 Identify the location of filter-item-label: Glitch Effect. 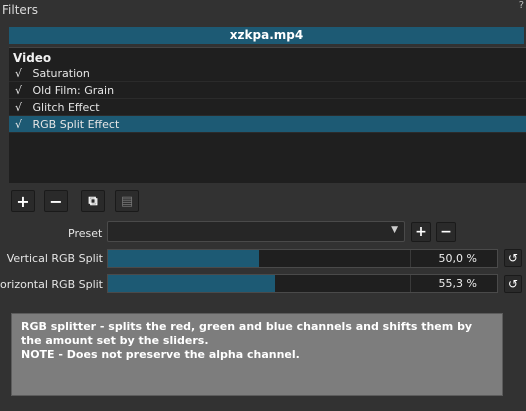
(66, 107).